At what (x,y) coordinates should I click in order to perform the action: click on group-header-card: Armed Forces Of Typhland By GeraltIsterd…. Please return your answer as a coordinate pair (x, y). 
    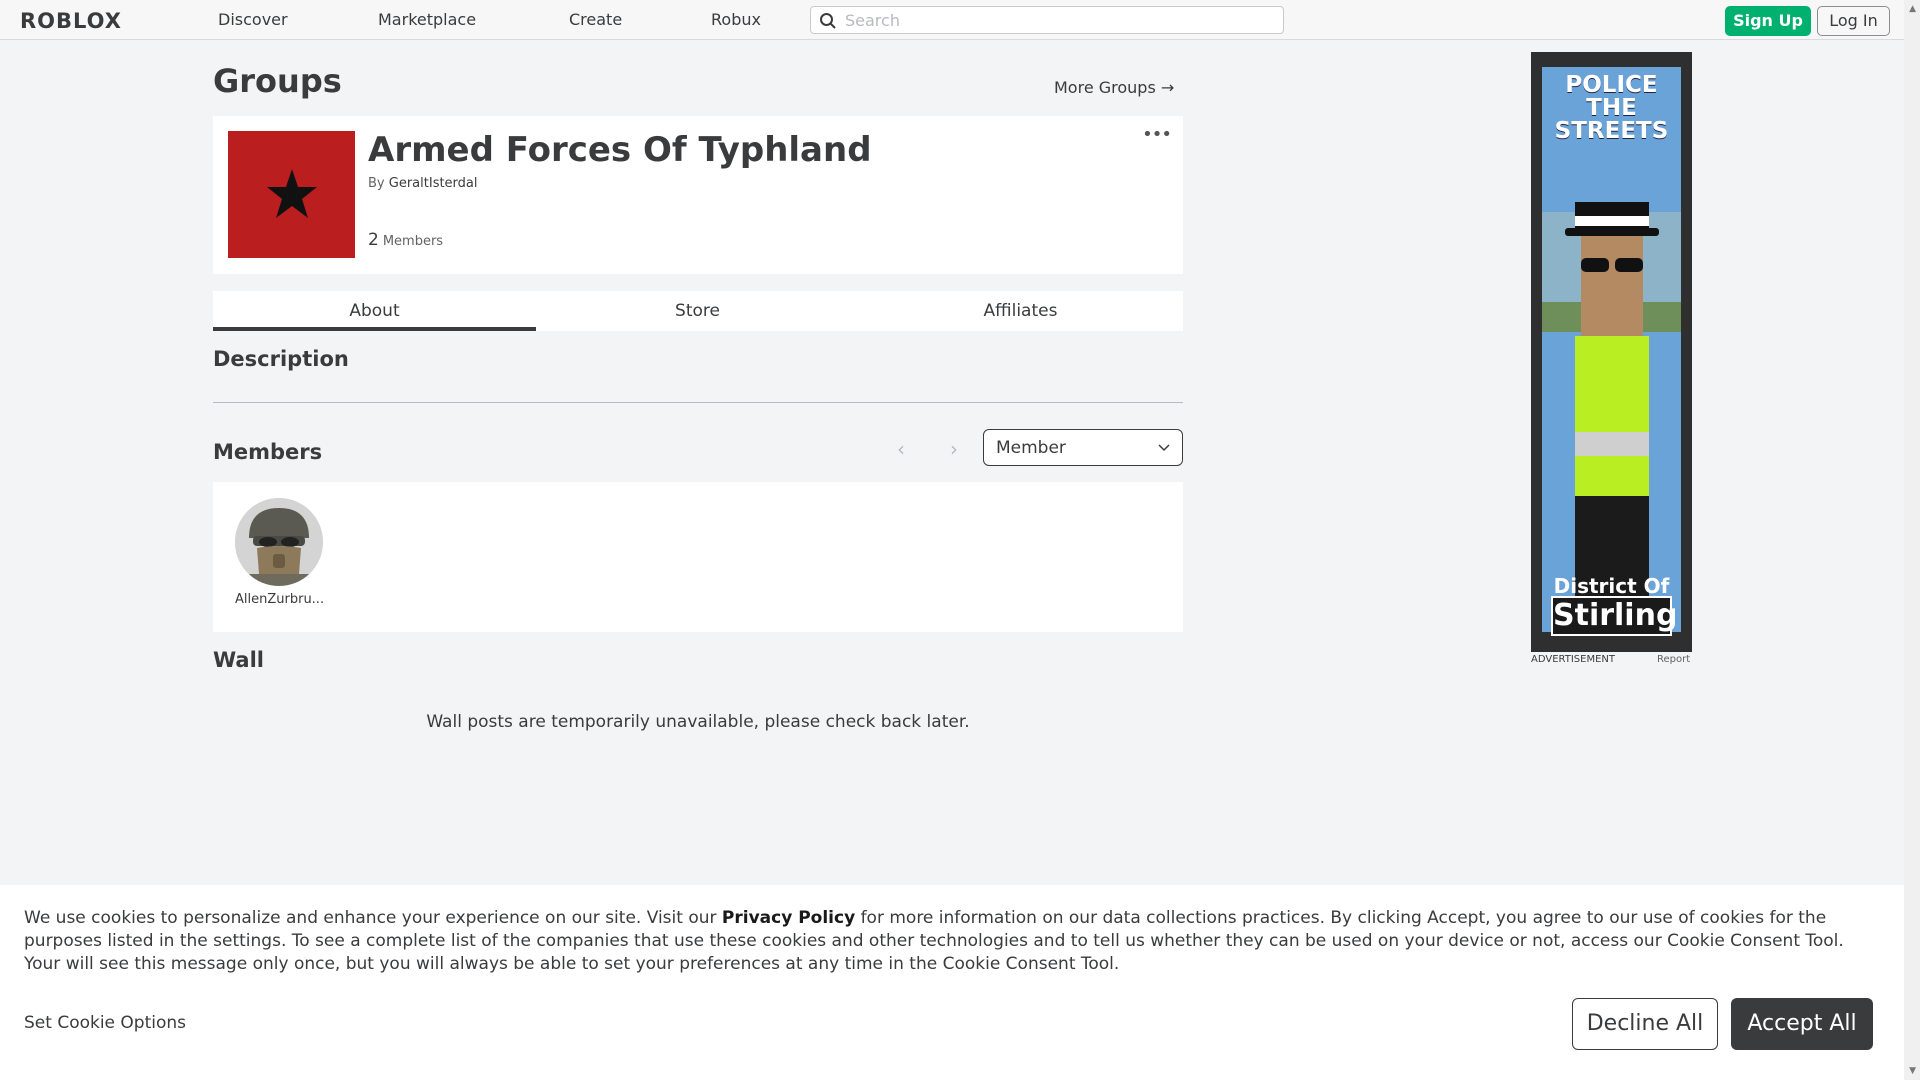
    Looking at the image, I should click on (698, 195).